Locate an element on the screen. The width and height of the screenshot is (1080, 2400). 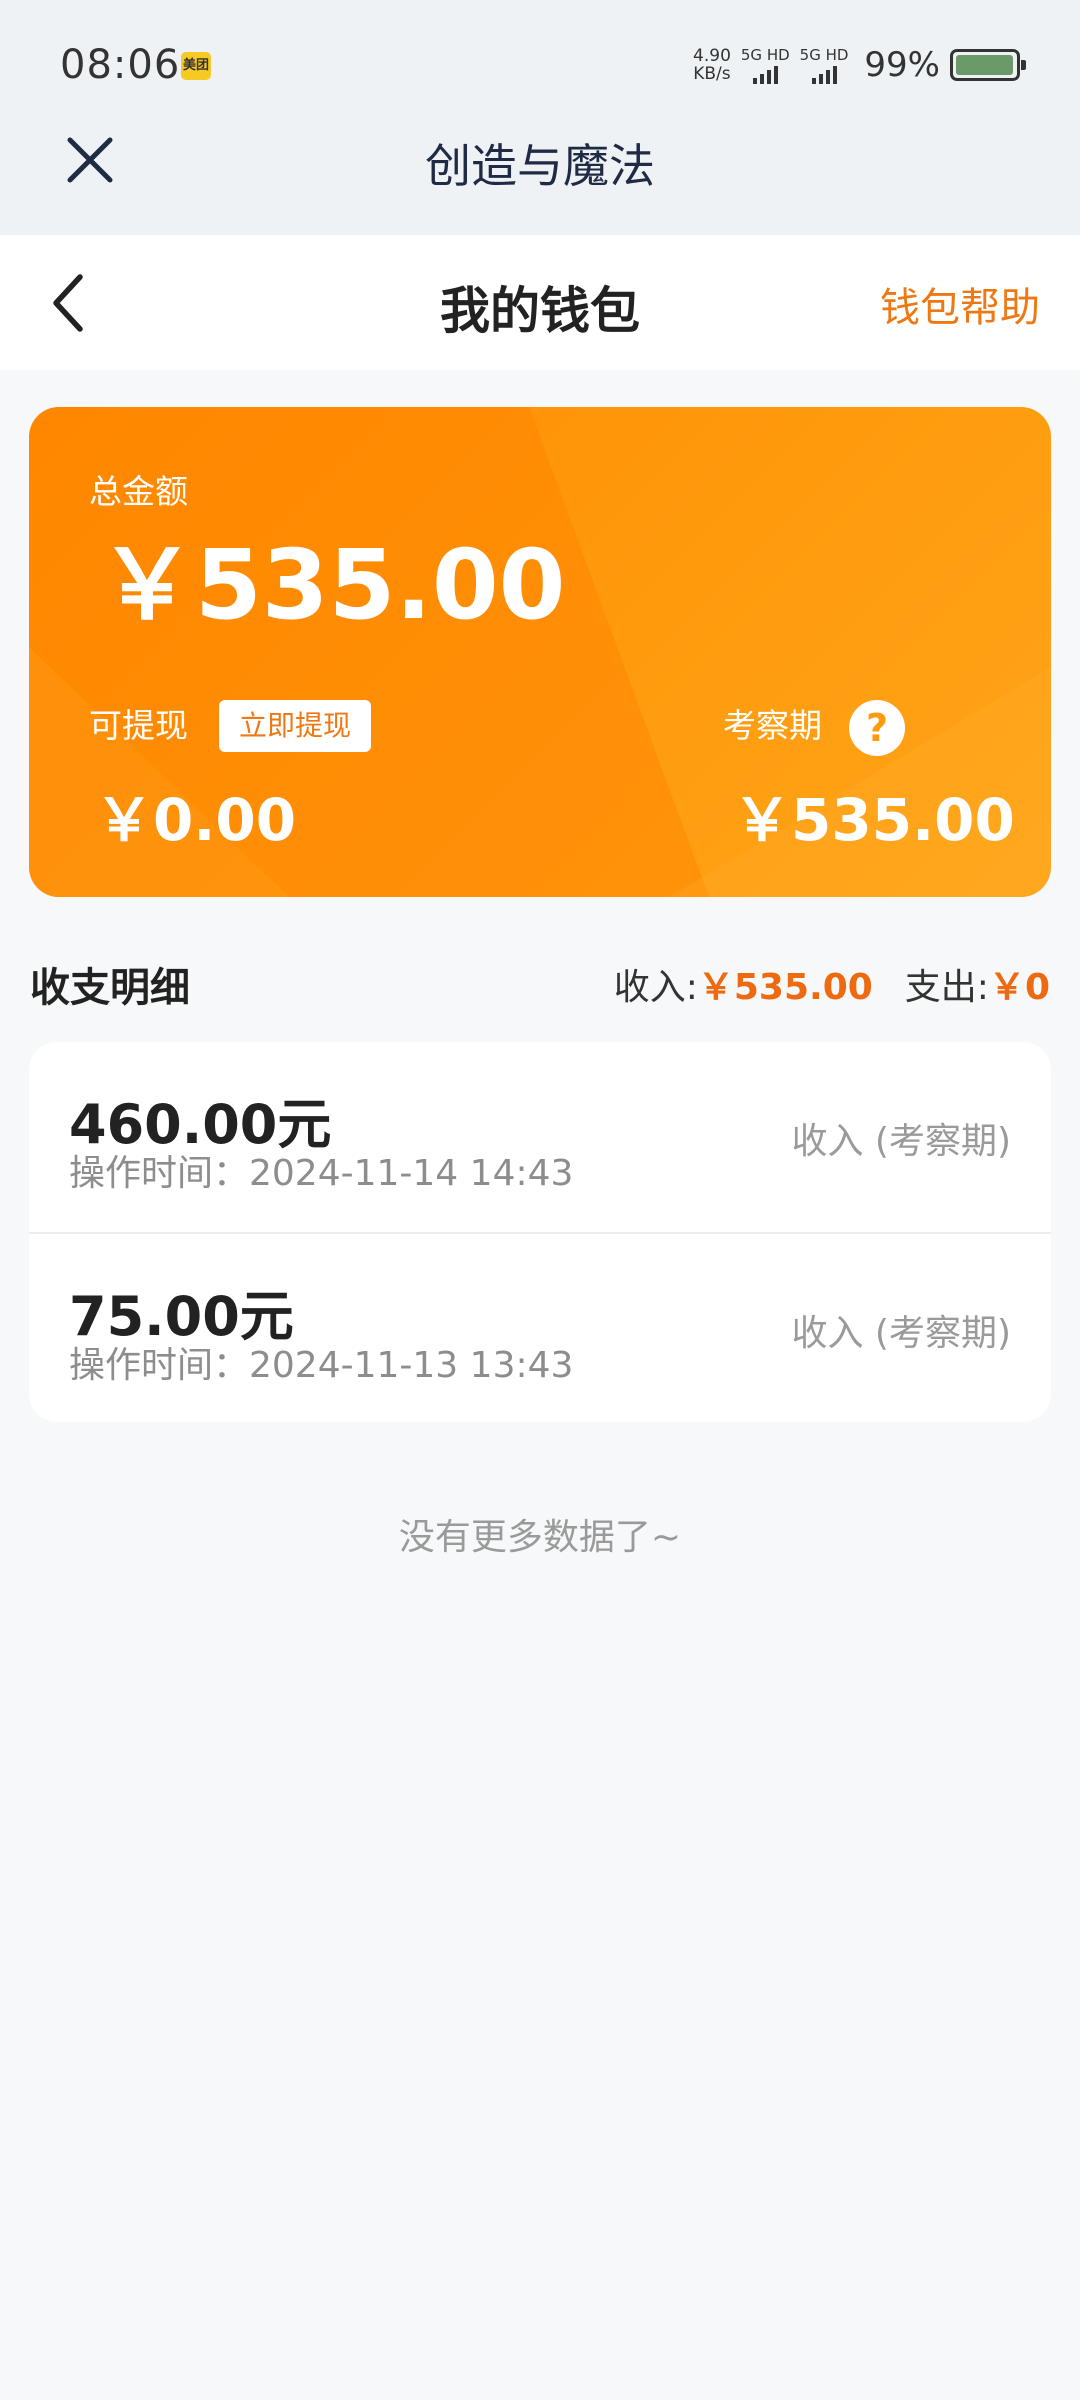
expense-label: 支出: is located at coordinates (946, 987).